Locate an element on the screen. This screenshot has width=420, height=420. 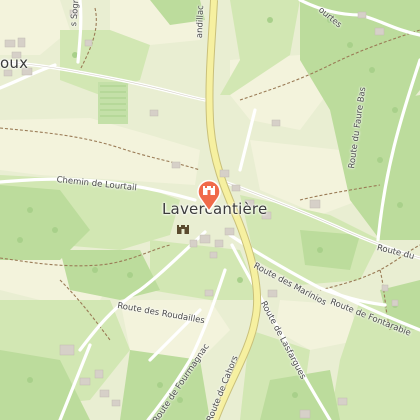
road-label-top-center: andillac is located at coordinates (201, 22).